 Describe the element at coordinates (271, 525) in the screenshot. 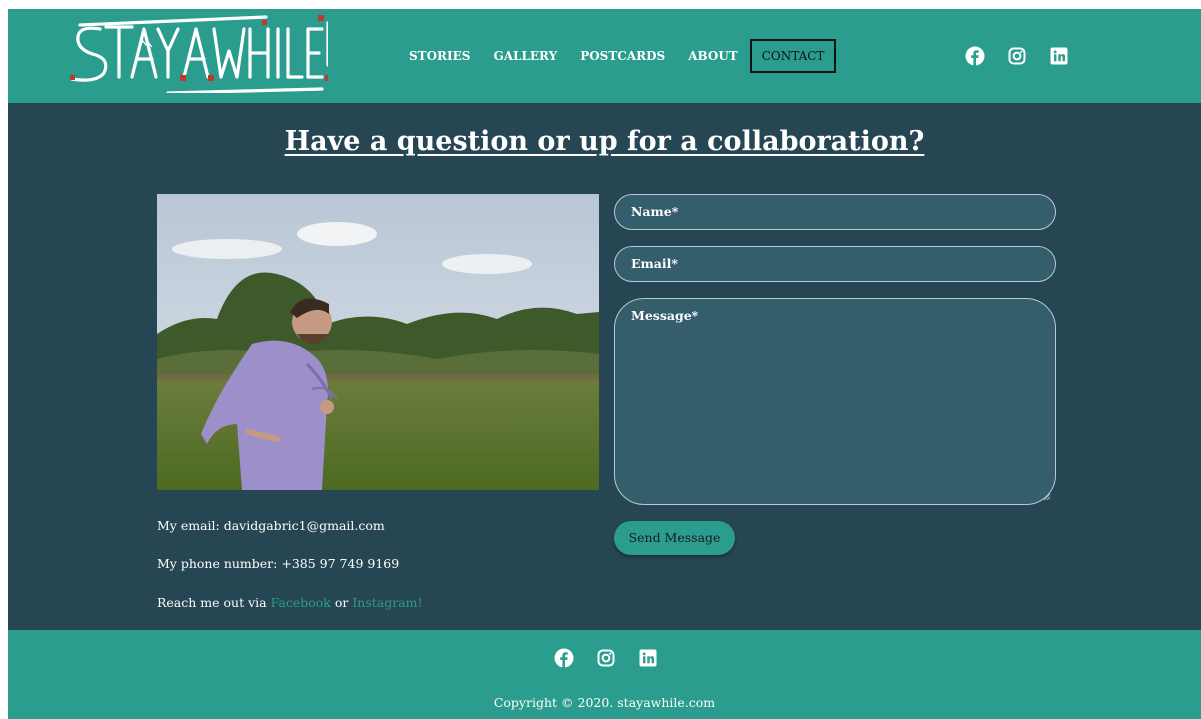

I see `email-info: My email: davidgabric1@gmail.com` at that location.